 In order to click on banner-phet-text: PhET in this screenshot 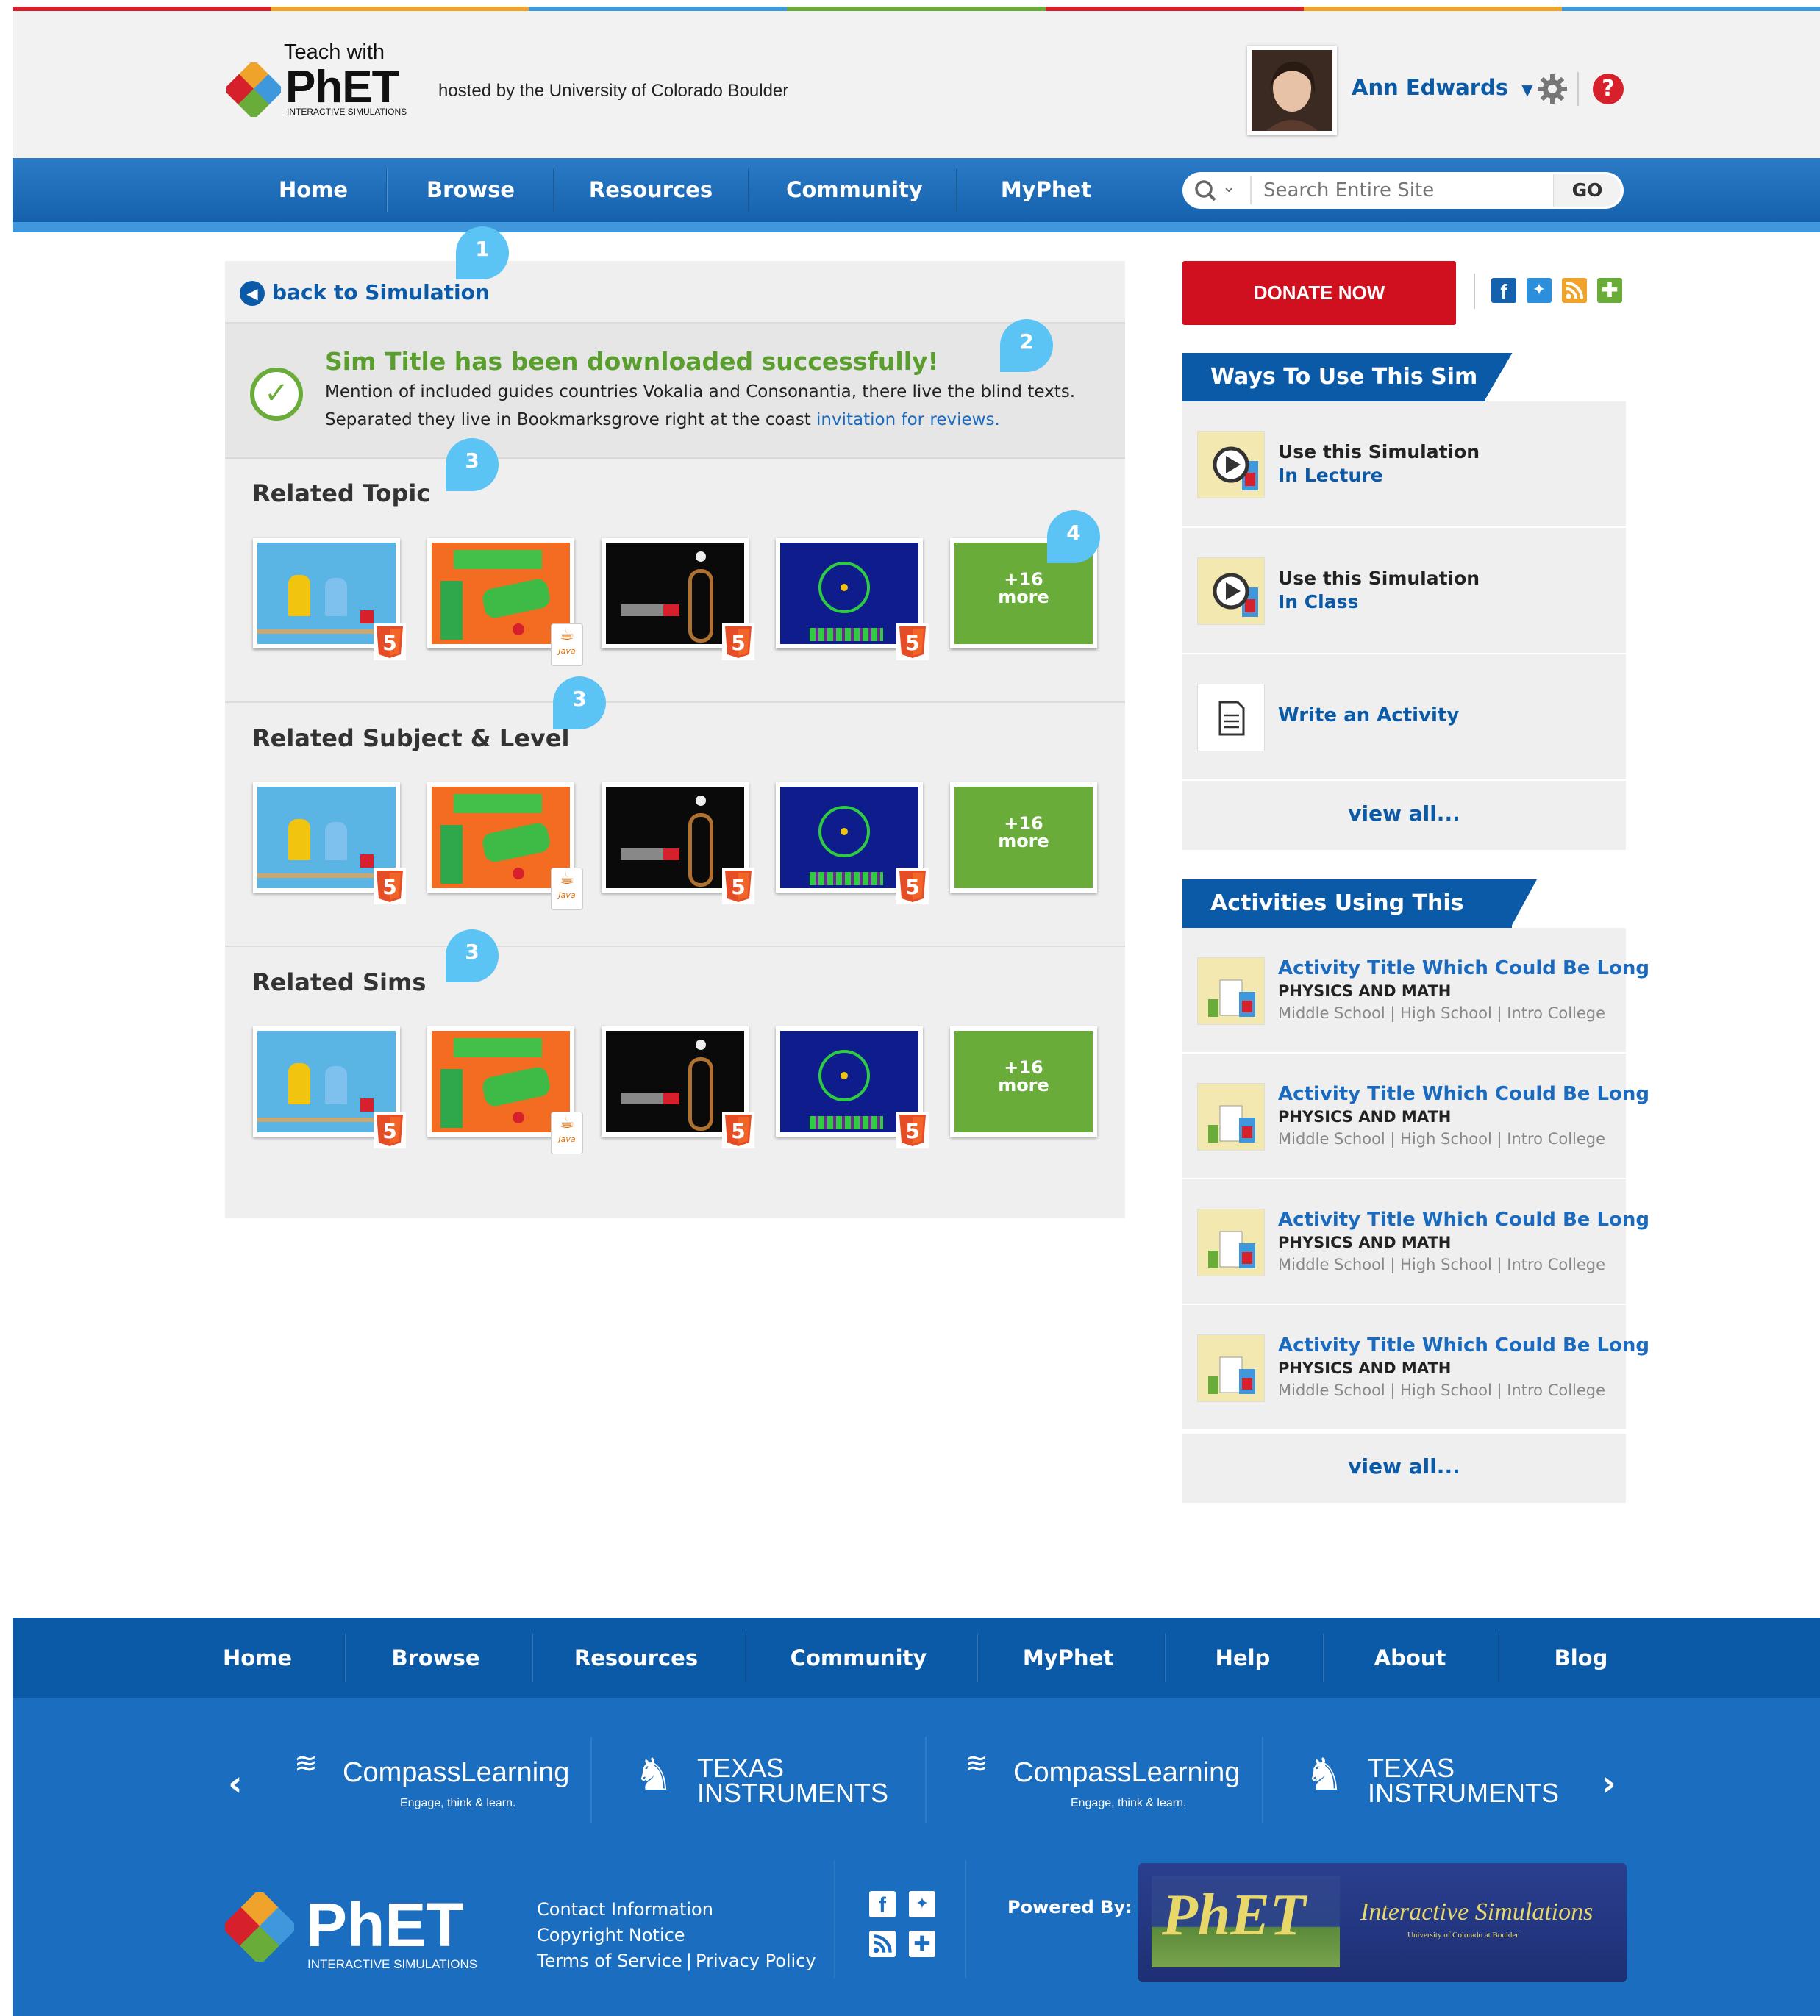, I will do `click(1234, 1915)`.